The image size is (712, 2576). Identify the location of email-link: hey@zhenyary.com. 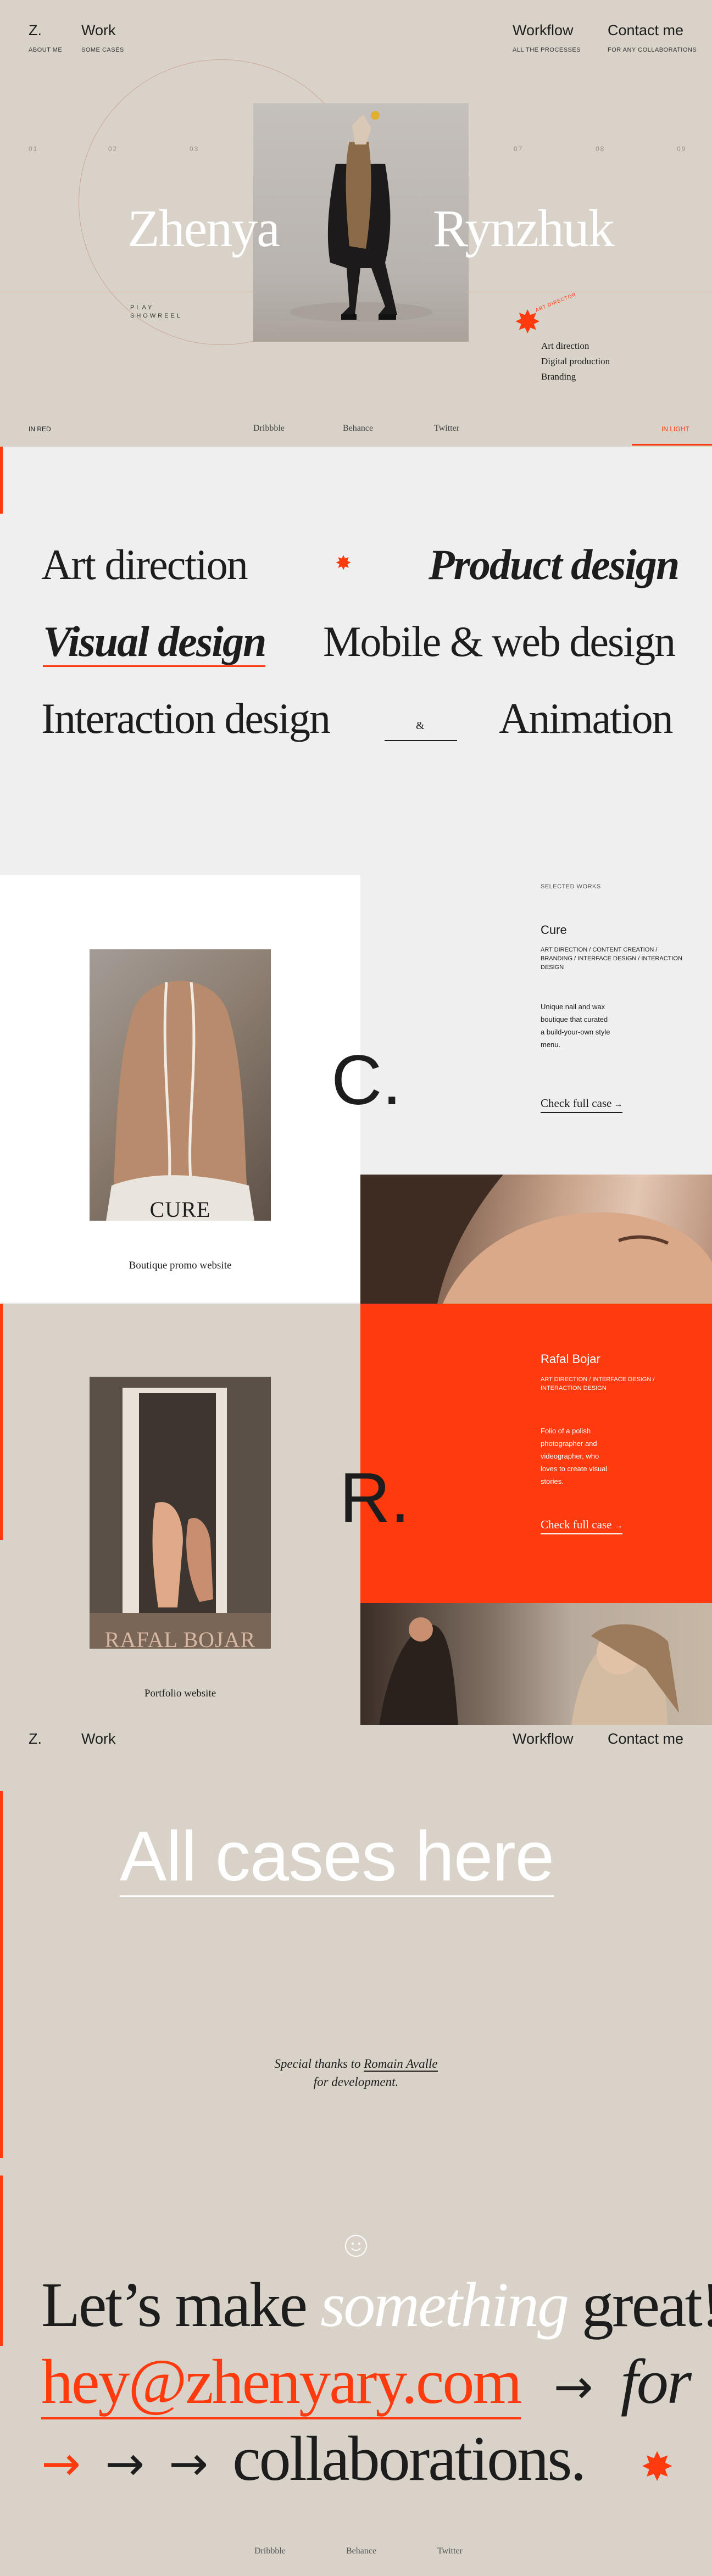
(281, 2383).